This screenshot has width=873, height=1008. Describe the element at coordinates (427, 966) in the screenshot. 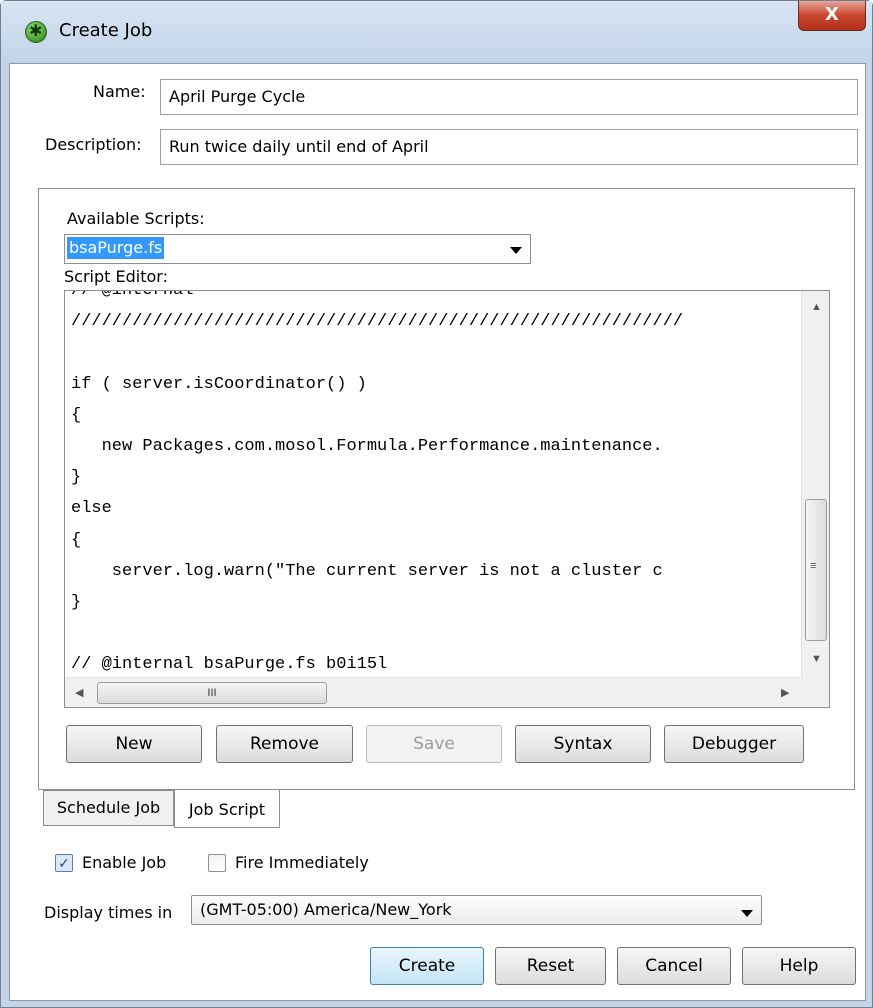

I see `create-button: Create` at that location.